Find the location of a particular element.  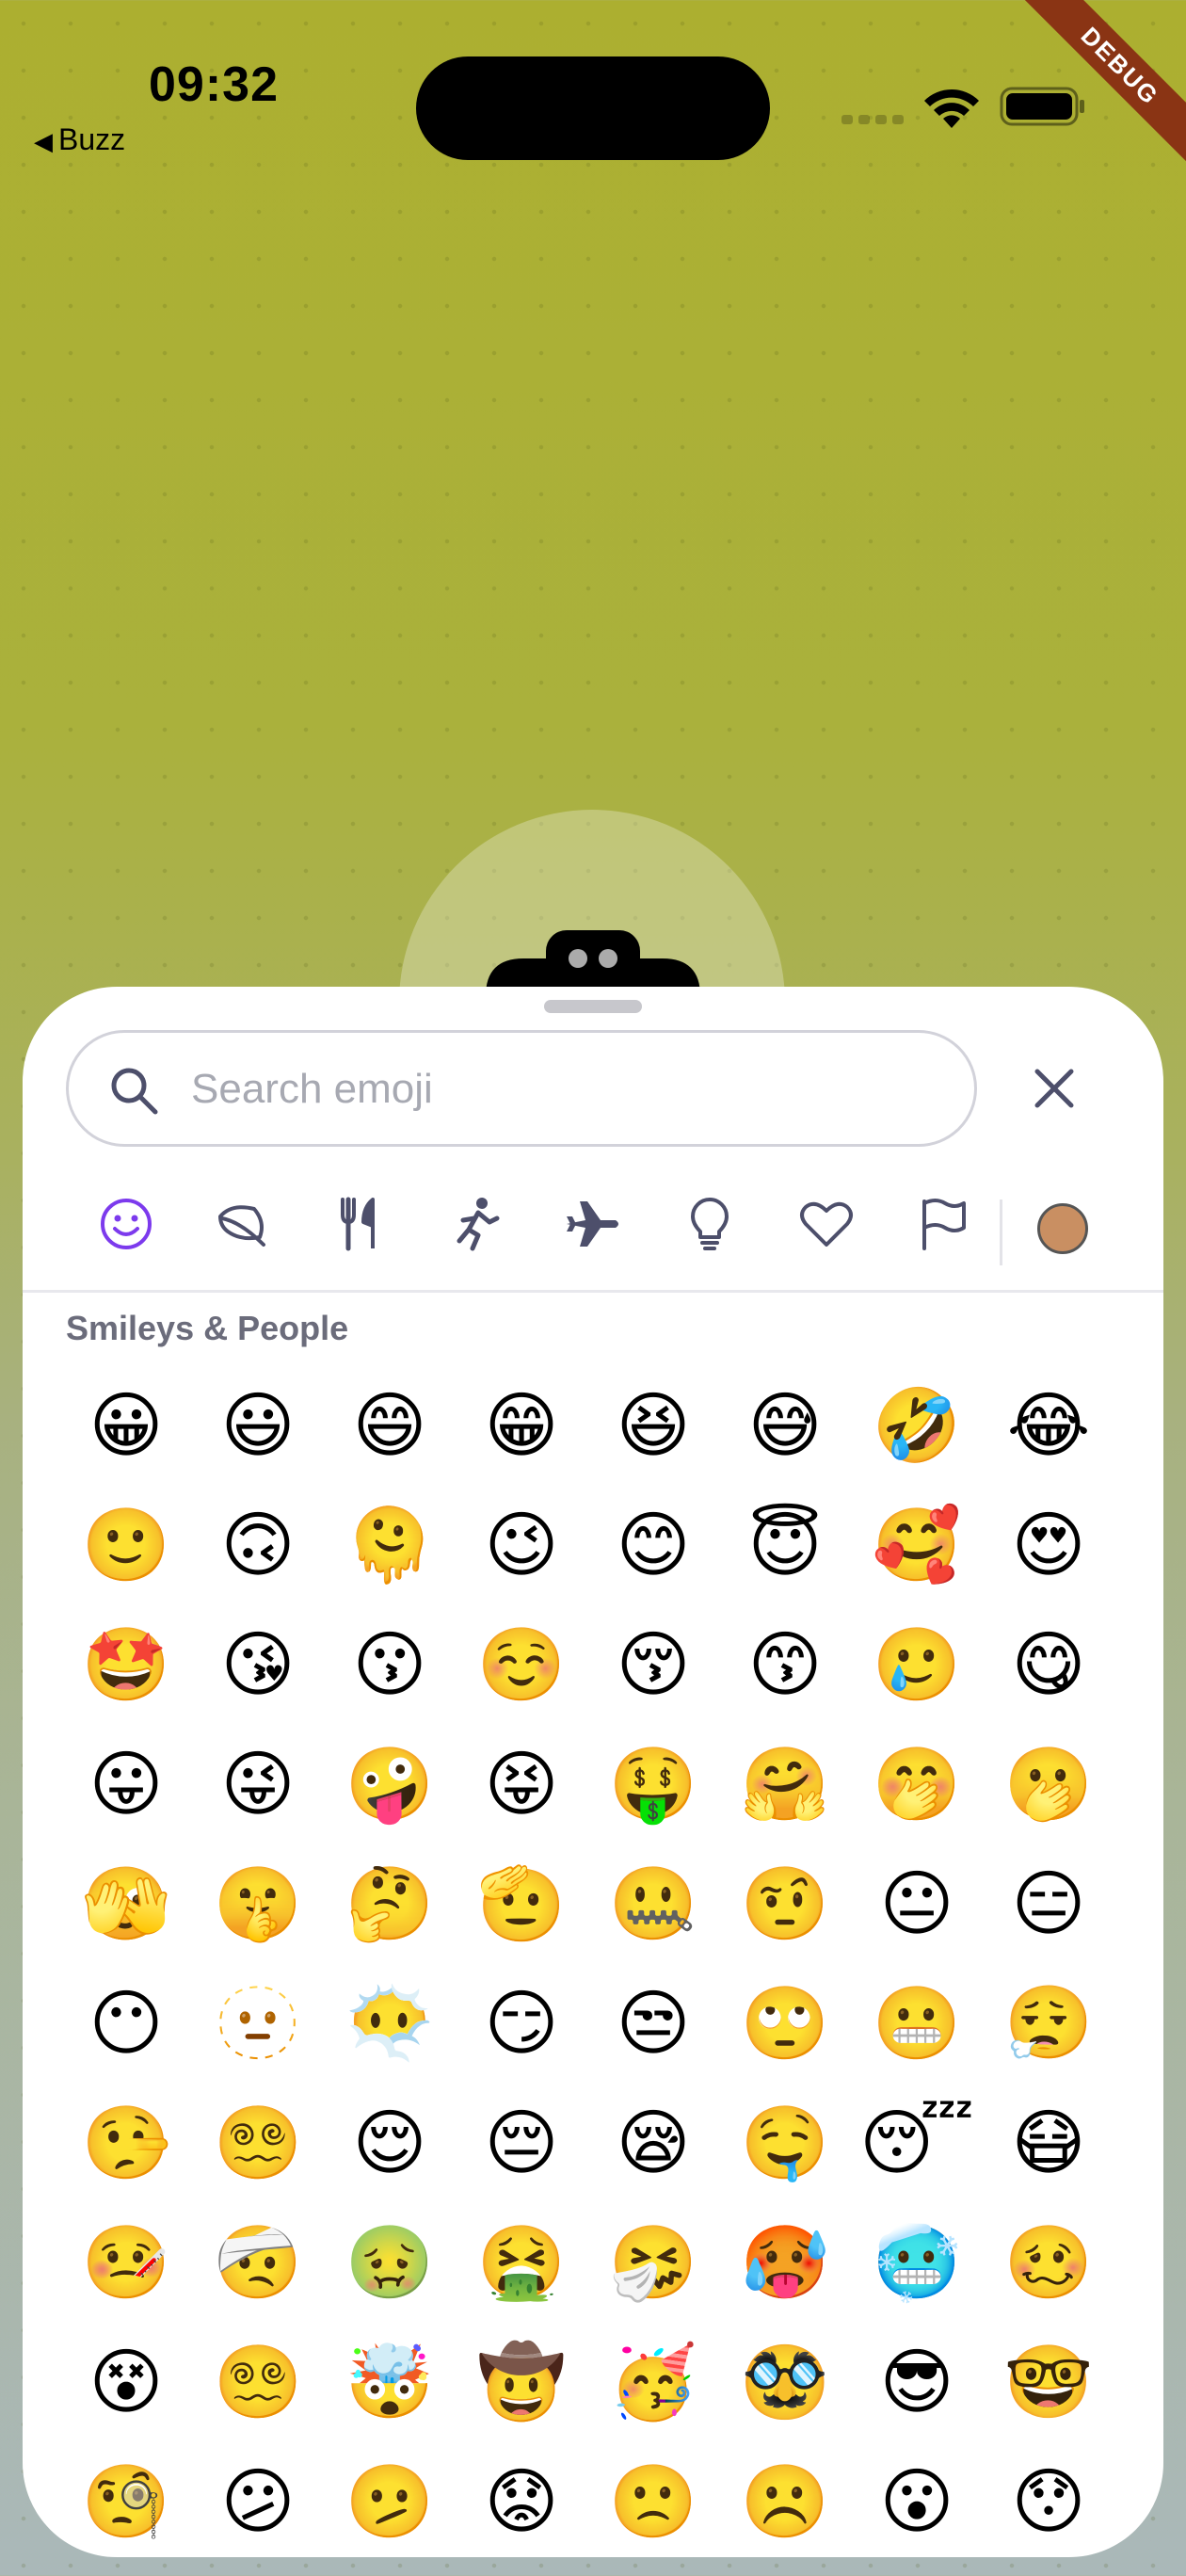

emoji-cell: 😪 is located at coordinates (653, 2142).